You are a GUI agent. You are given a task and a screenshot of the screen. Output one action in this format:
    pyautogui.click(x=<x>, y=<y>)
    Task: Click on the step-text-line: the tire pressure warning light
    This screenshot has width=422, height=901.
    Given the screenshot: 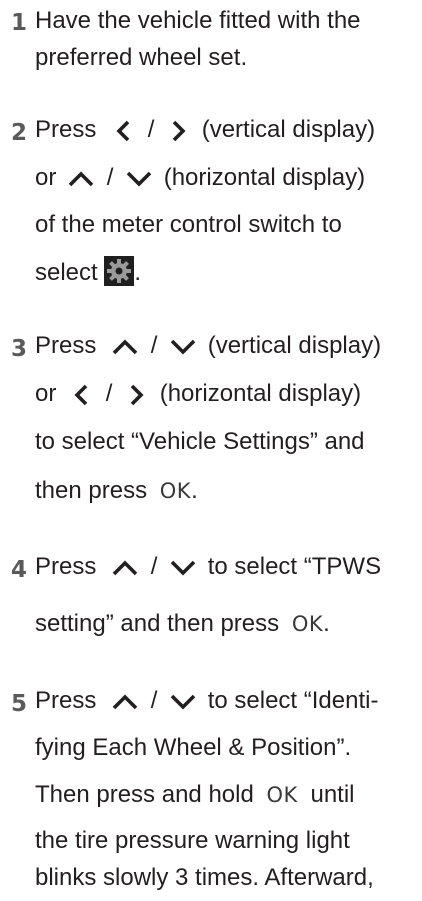 What is the action you would take?
    pyautogui.click(x=192, y=840)
    